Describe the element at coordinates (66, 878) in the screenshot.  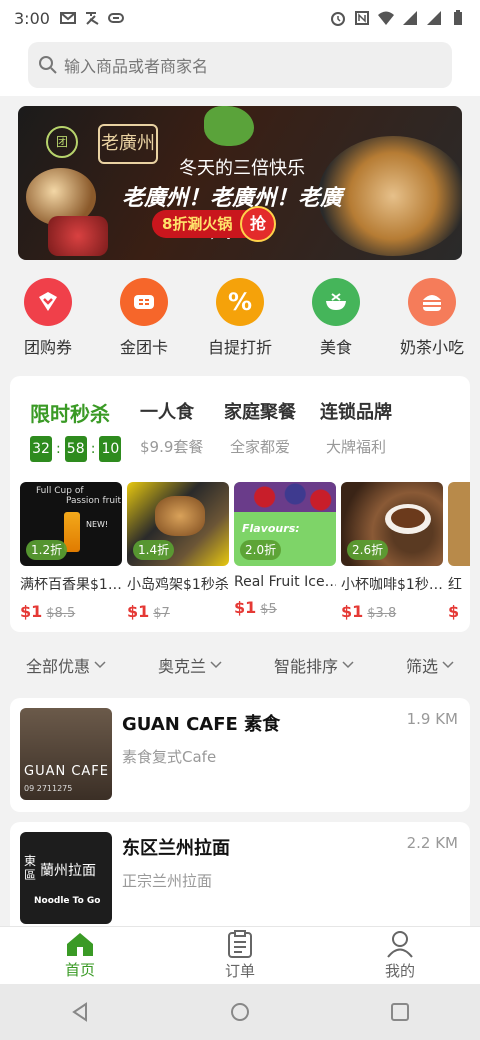
I see `store-image: 東 區 蘭州拉面 Noodle To Go` at that location.